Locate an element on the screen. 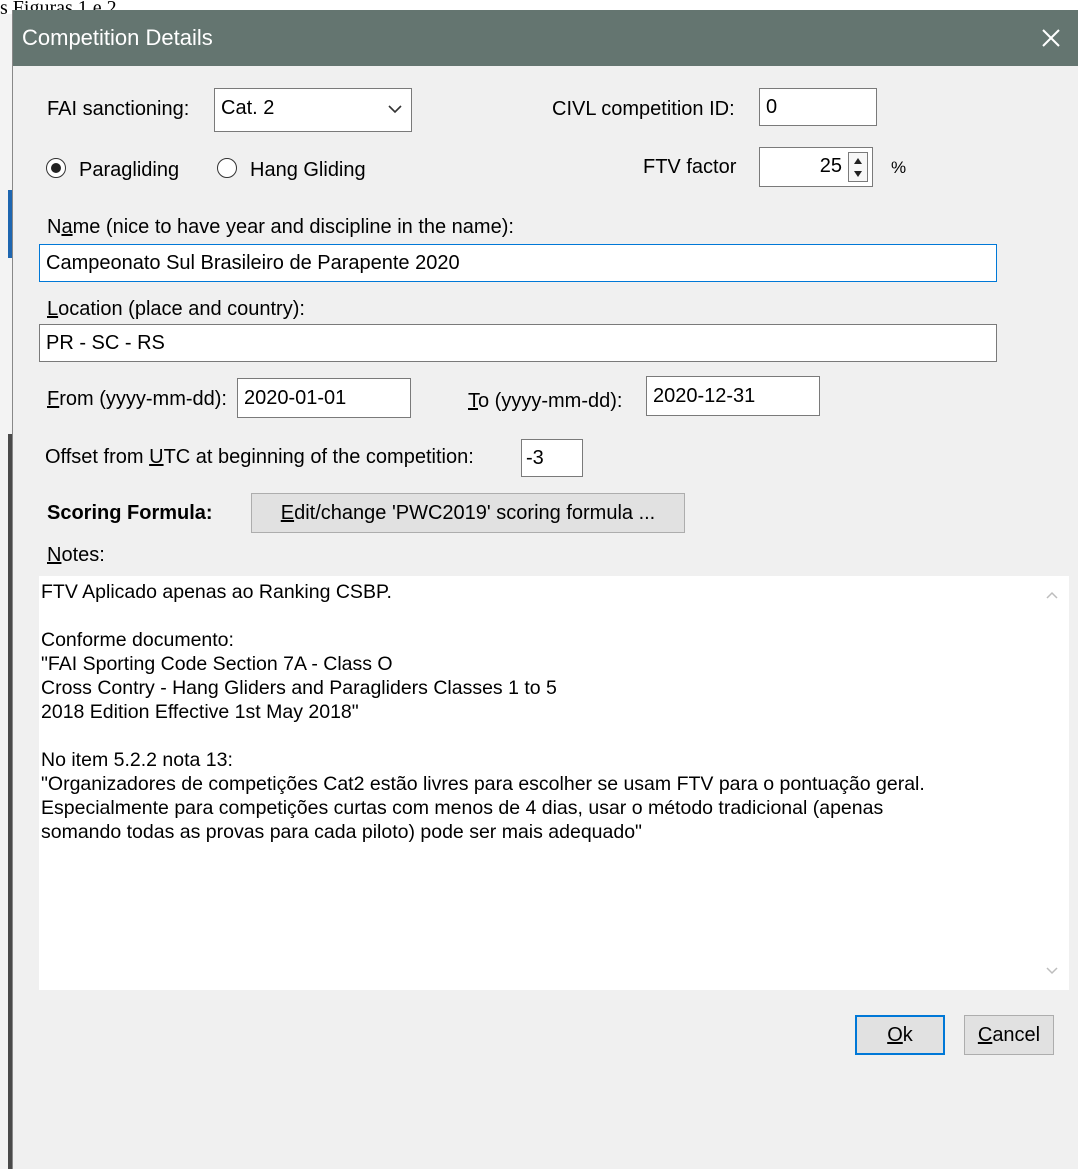 Image resolution: width=1078 pixels, height=1169 pixels. location-label-mnemonic: L is located at coordinates (53, 309).